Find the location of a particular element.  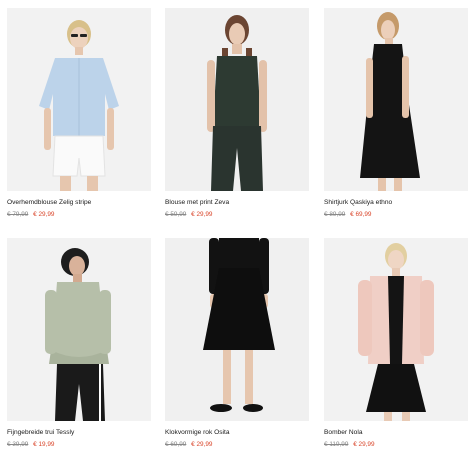

product-card-blouse-zeva: Blouse met print Zeva € 59,99 € 29,99 is located at coordinates (237, 113).